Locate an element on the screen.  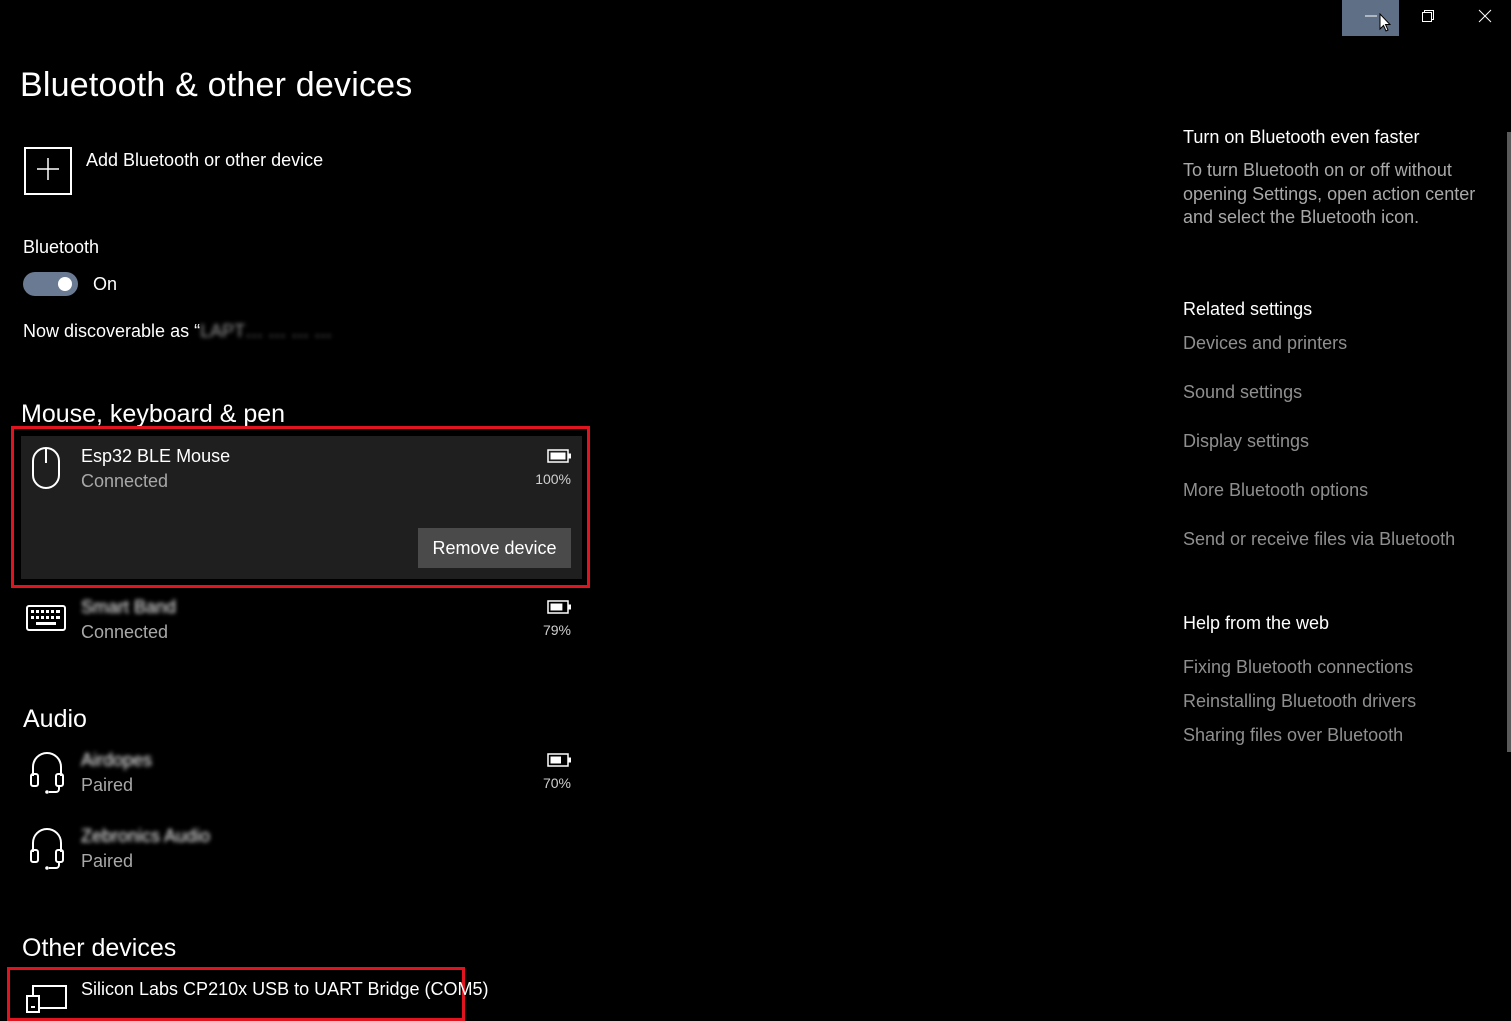
device-name: Smart Band is located at coordinates (128, 607).